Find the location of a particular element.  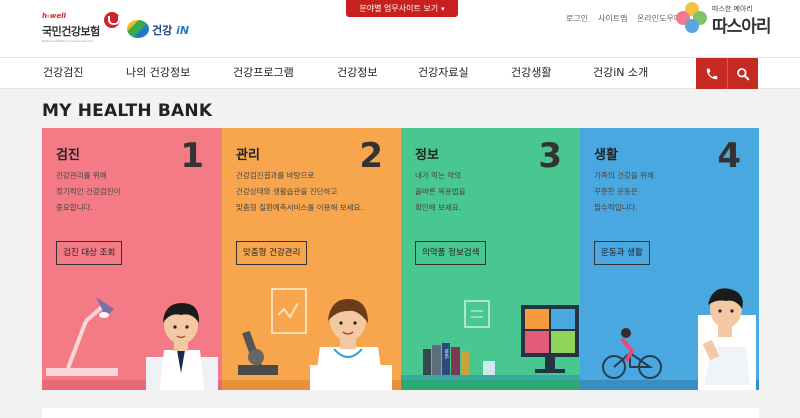

heart-icon is located at coordinates (112, 20).